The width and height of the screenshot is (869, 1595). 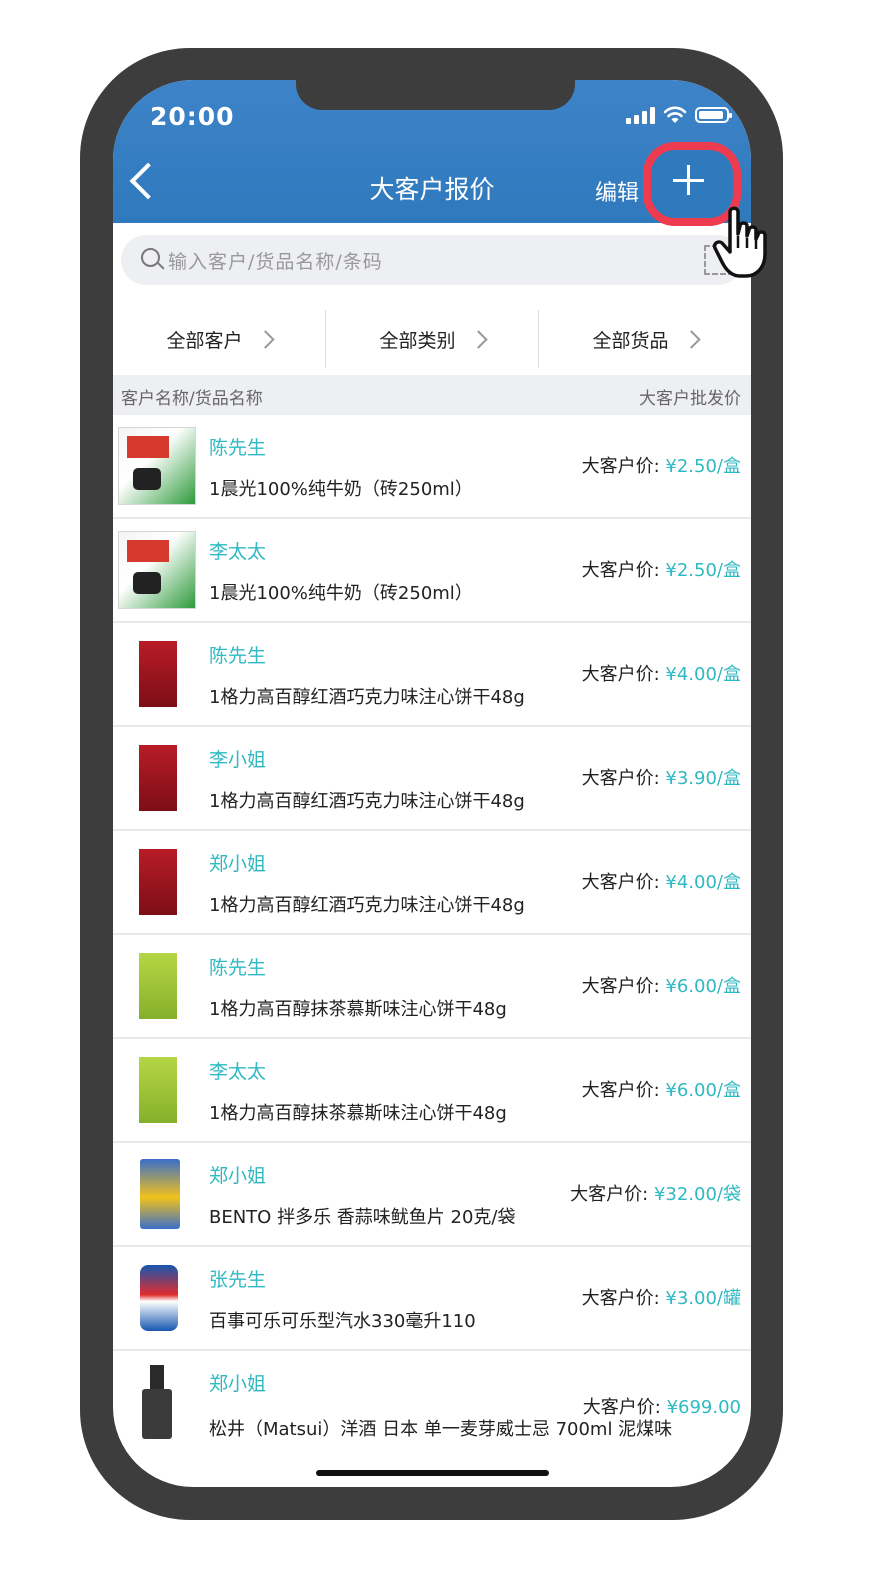 I want to click on snack-bag-icon, so click(x=157, y=1194).